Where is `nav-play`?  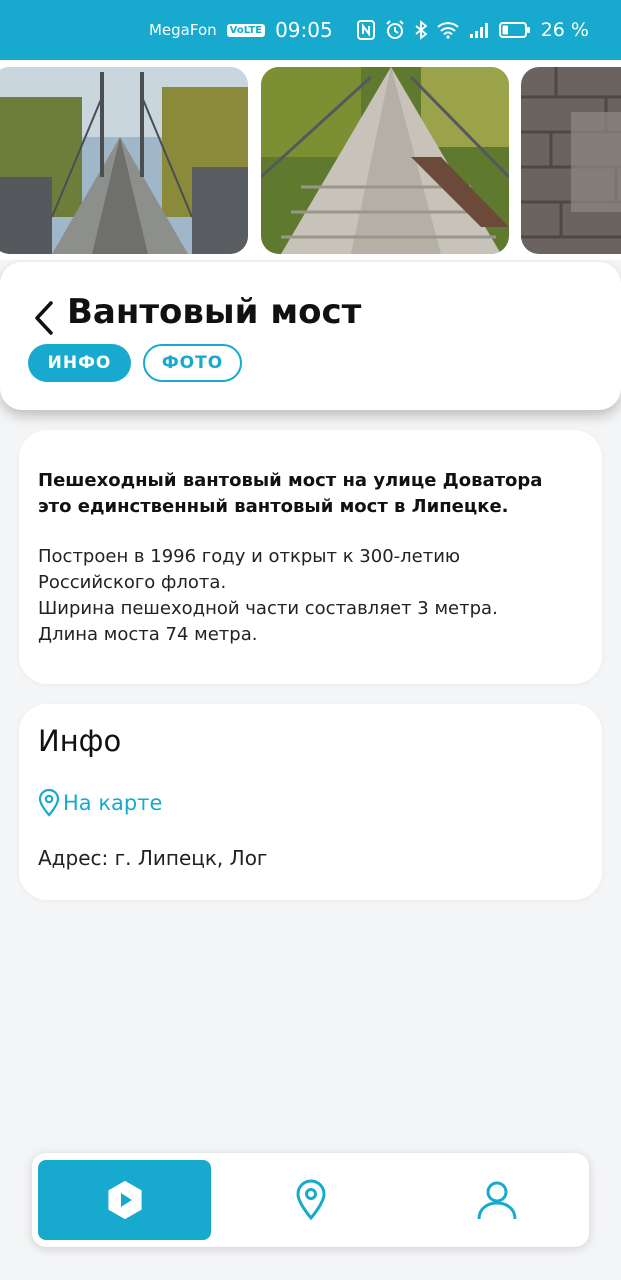
nav-play is located at coordinates (124, 1200).